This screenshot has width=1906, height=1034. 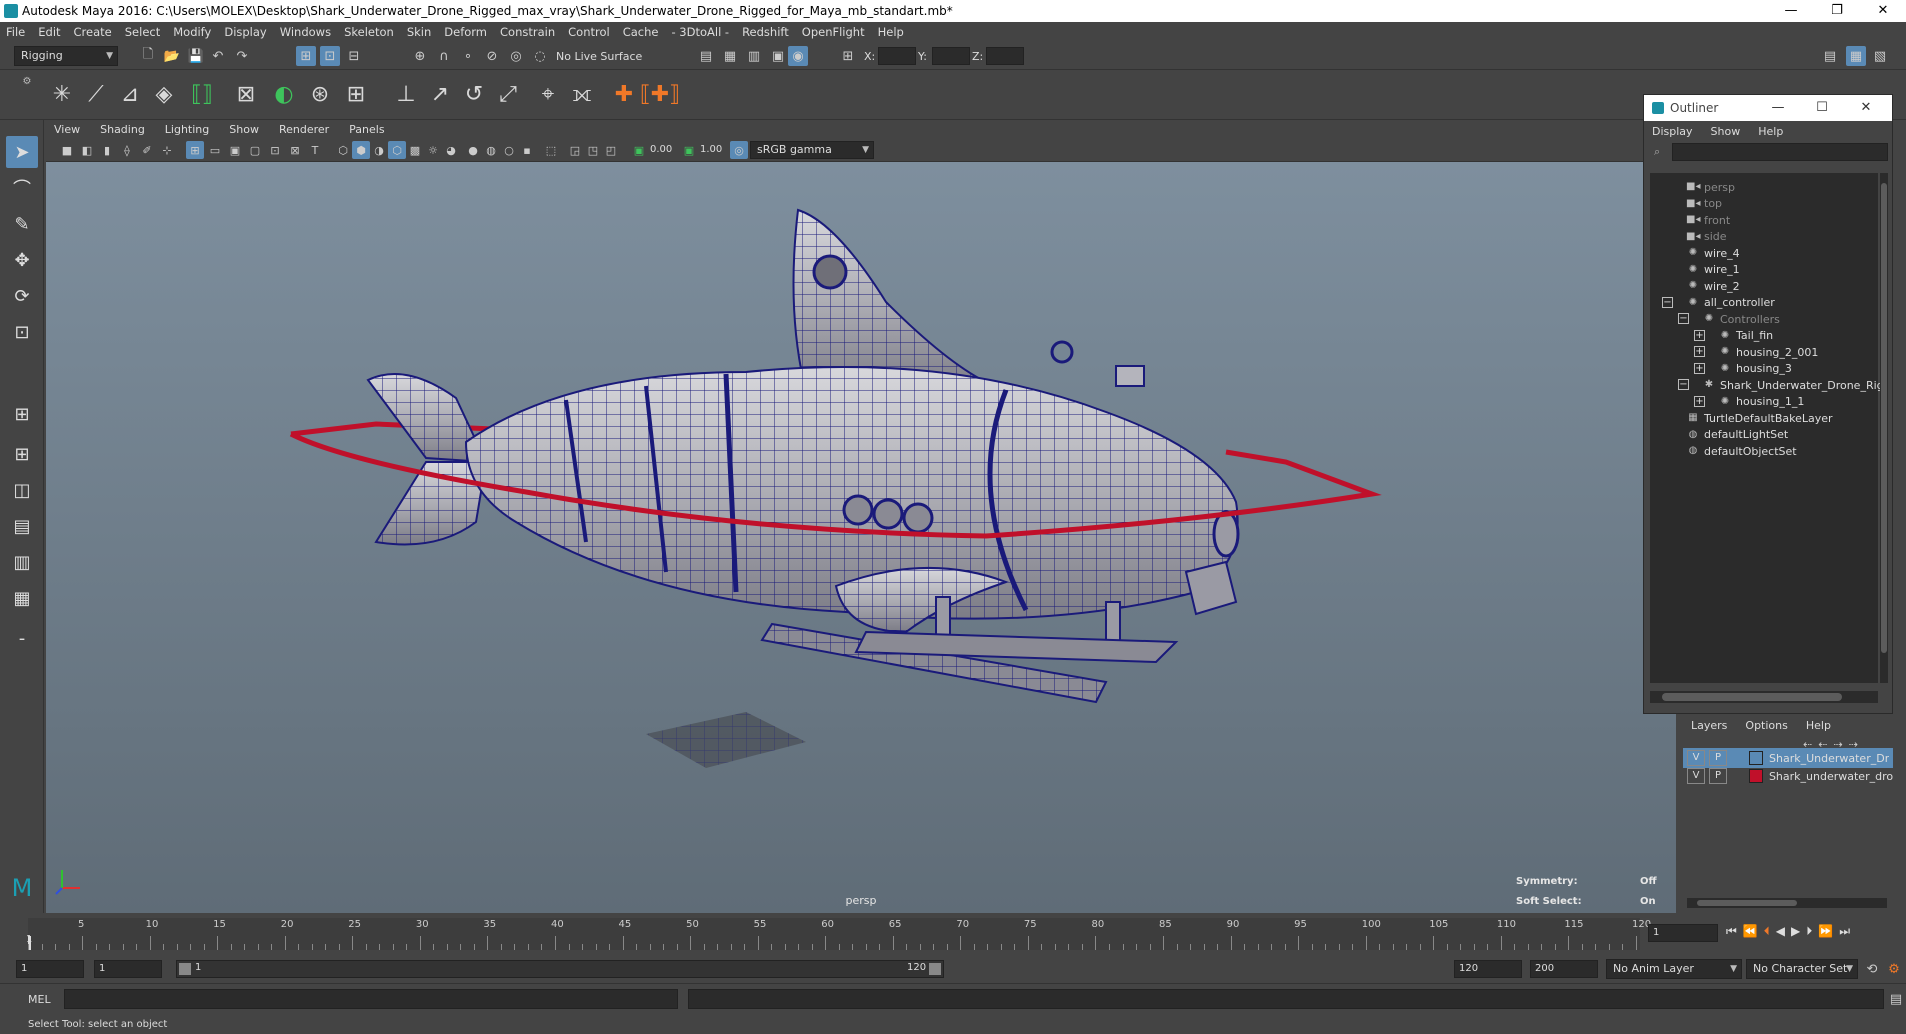 I want to click on step-back-key-icon: ⏴, so click(x=1767, y=931).